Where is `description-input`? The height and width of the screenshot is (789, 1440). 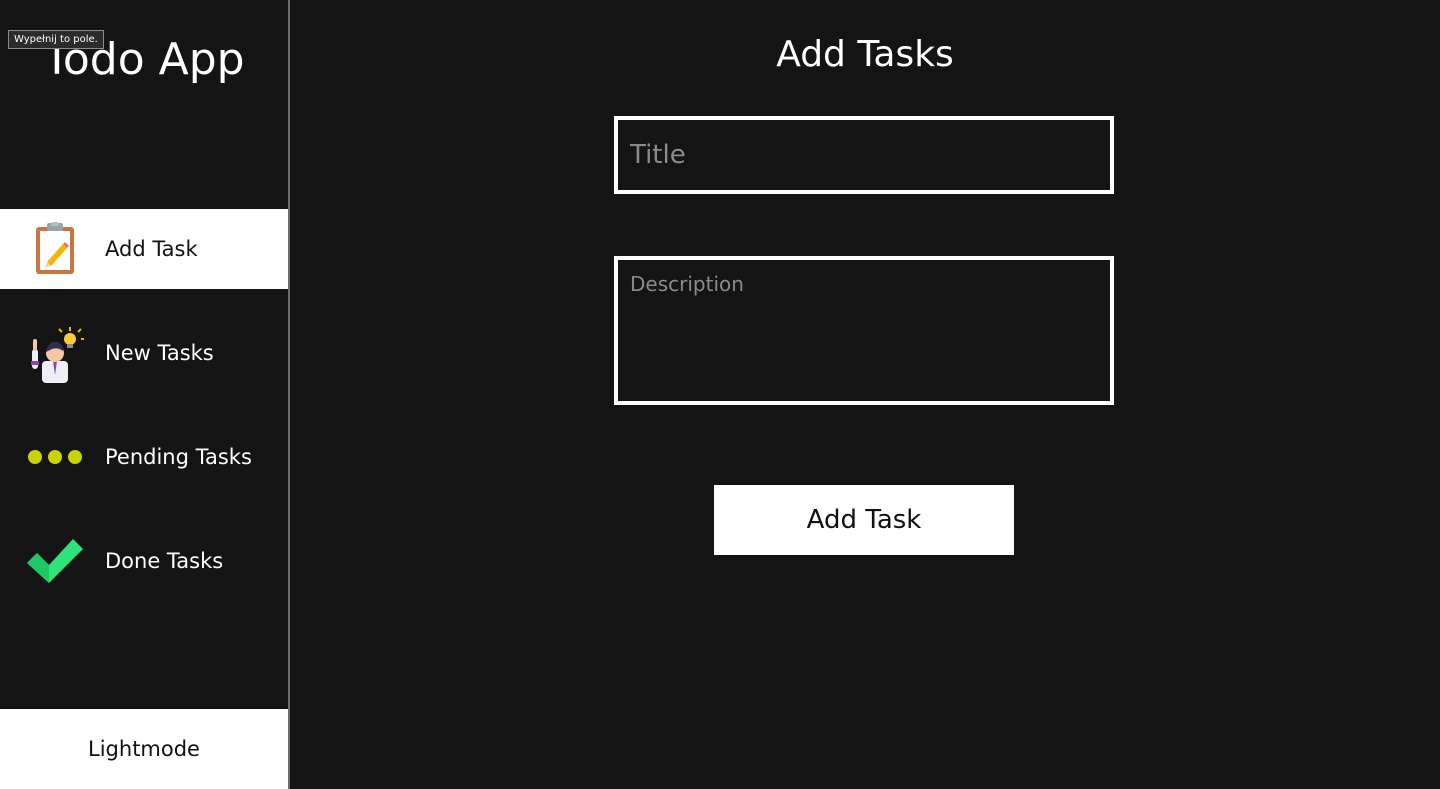 description-input is located at coordinates (864, 330).